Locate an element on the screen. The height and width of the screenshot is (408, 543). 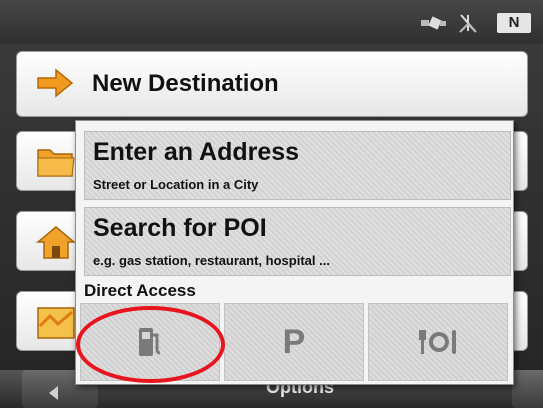
home-icon is located at coordinates (56, 242).